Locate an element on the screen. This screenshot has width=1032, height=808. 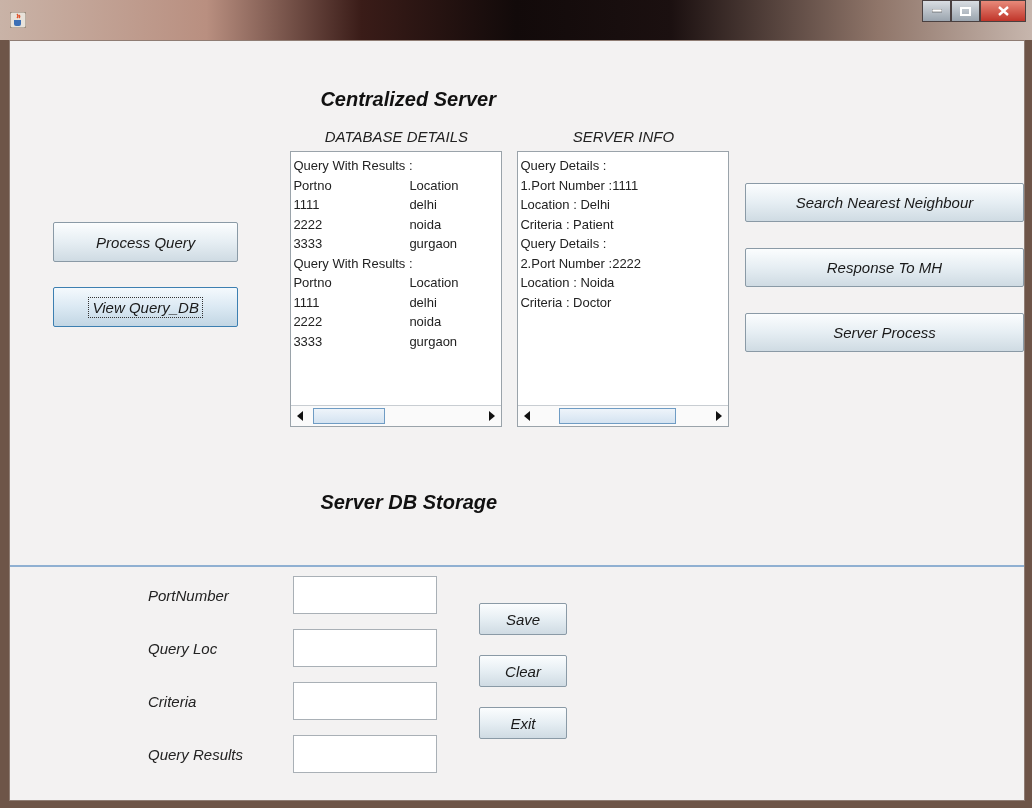
text-line: 2.Port Number :2222 is located at coordinates (581, 263).